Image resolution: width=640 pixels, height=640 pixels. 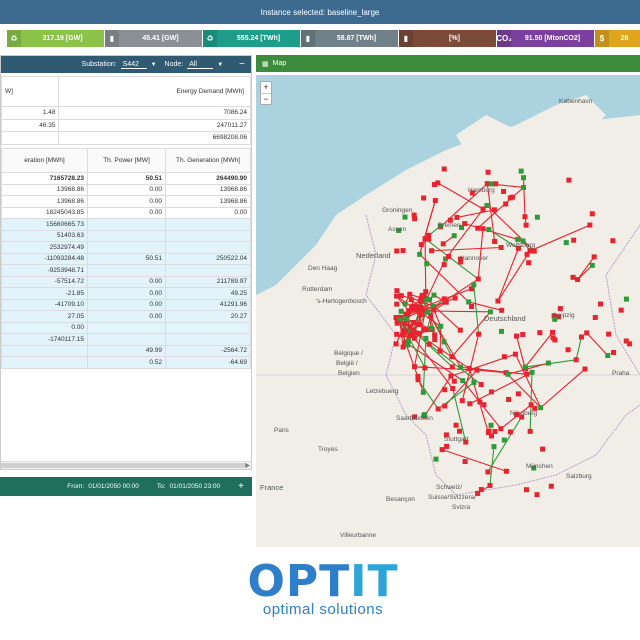 What do you see at coordinates (126, 247) in the screenshot?
I see `table-row: 2532974.49` at bounding box center [126, 247].